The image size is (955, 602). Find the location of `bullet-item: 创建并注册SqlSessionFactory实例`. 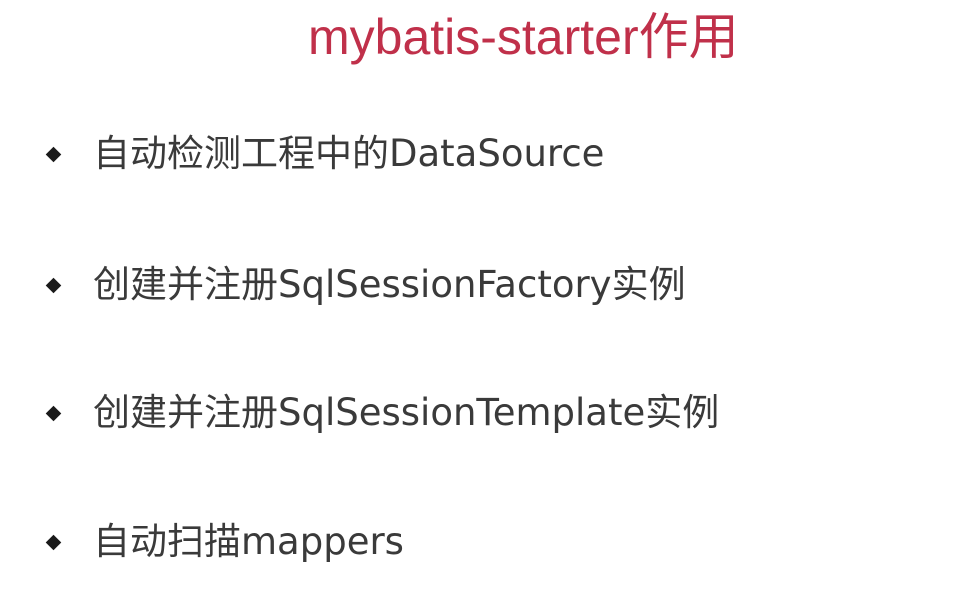

bullet-item: 创建并注册SqlSessionFactory实例 is located at coordinates (365, 285).